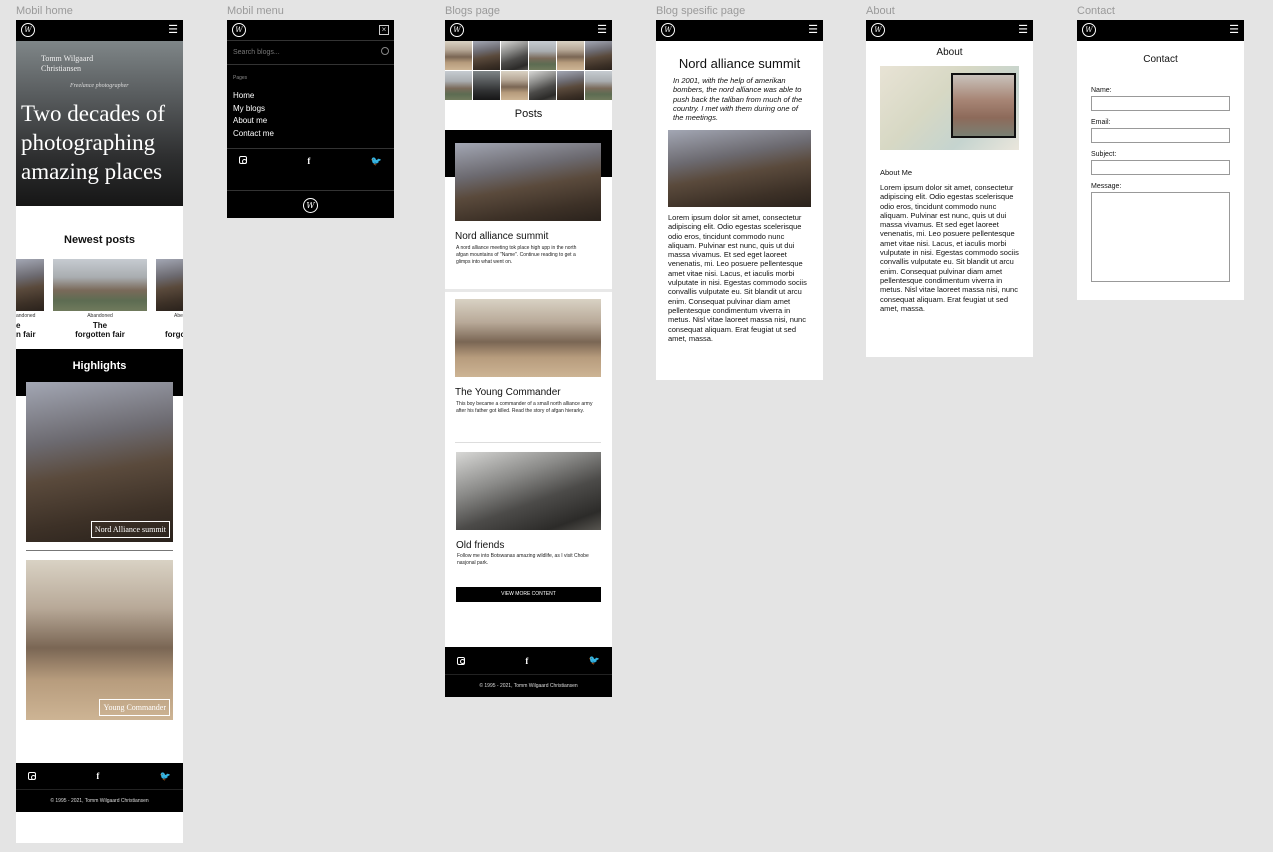  I want to click on frame-label-menu: Mobil menu, so click(255, 11).